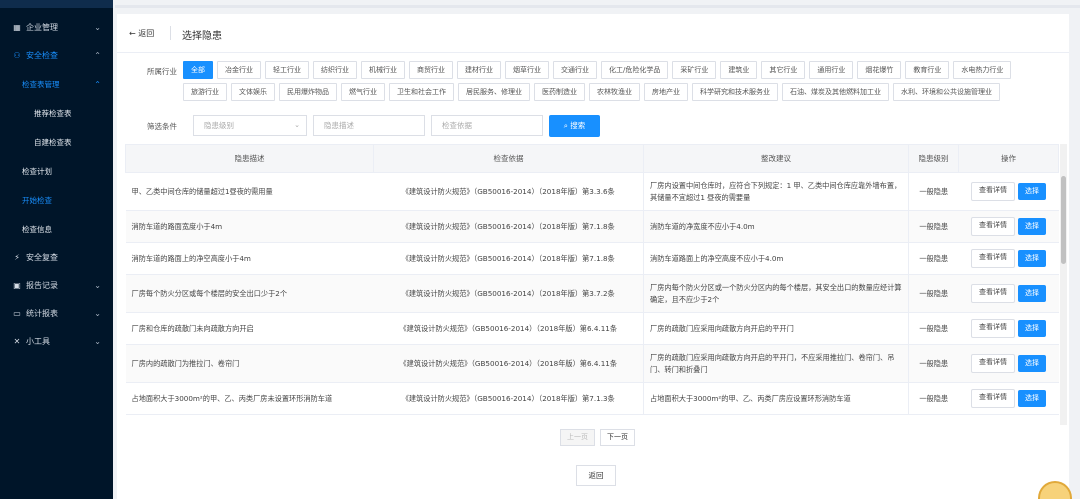 This screenshot has width=1080, height=499. Describe the element at coordinates (666, 92) in the screenshot. I see `industry-tag: 房地产业` at that location.